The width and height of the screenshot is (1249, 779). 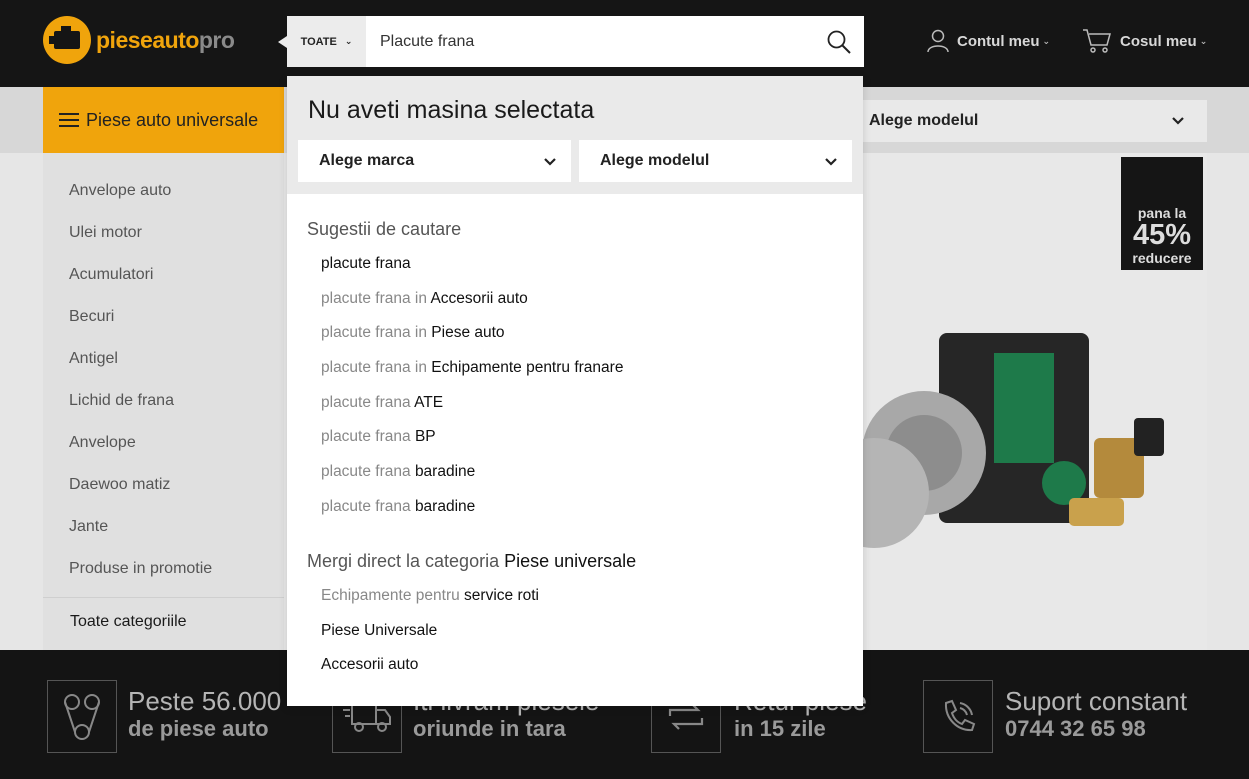 What do you see at coordinates (121, 401) in the screenshot?
I see `sidebar-item: Lichid de frana` at bounding box center [121, 401].